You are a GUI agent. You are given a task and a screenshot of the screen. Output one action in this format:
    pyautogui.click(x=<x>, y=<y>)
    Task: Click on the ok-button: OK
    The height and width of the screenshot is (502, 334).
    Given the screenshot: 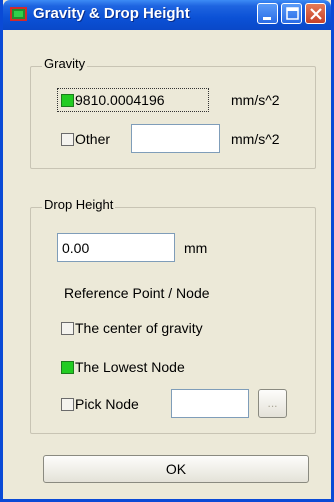 What is the action you would take?
    pyautogui.click(x=176, y=469)
    